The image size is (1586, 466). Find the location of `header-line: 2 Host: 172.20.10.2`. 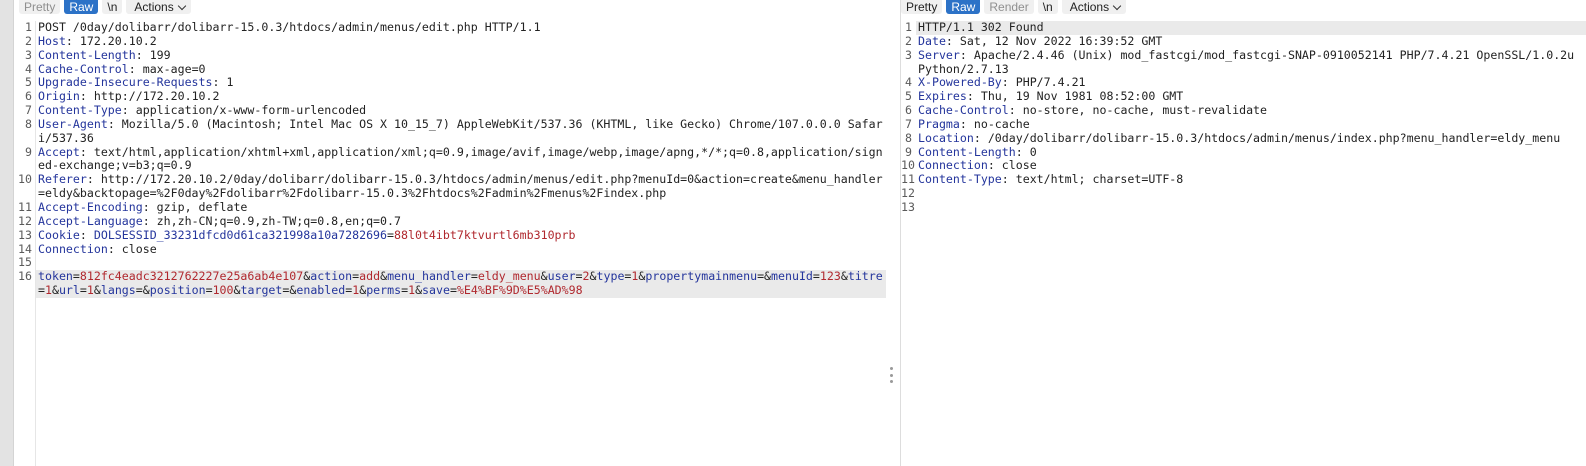

header-line: 2 Host: 172.20.10.2 is located at coordinates (91, 40).